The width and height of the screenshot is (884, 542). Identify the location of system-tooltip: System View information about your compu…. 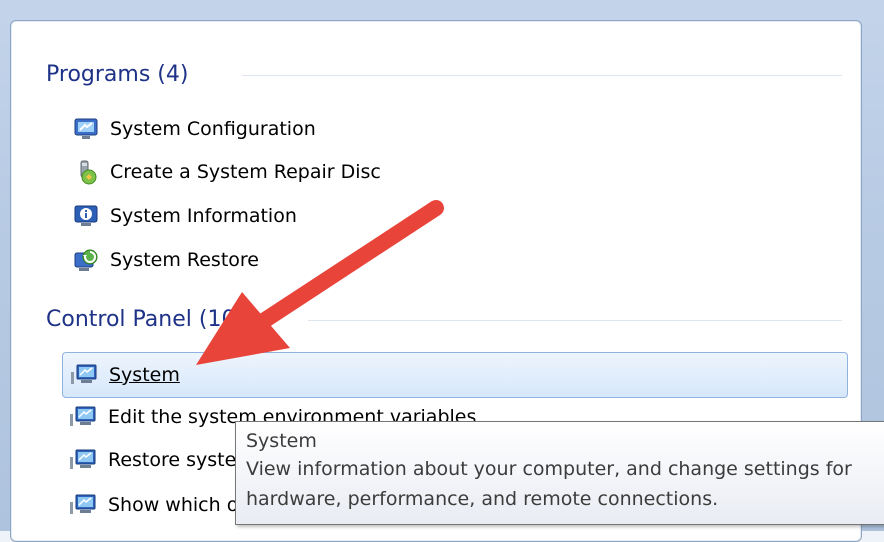
(559, 473).